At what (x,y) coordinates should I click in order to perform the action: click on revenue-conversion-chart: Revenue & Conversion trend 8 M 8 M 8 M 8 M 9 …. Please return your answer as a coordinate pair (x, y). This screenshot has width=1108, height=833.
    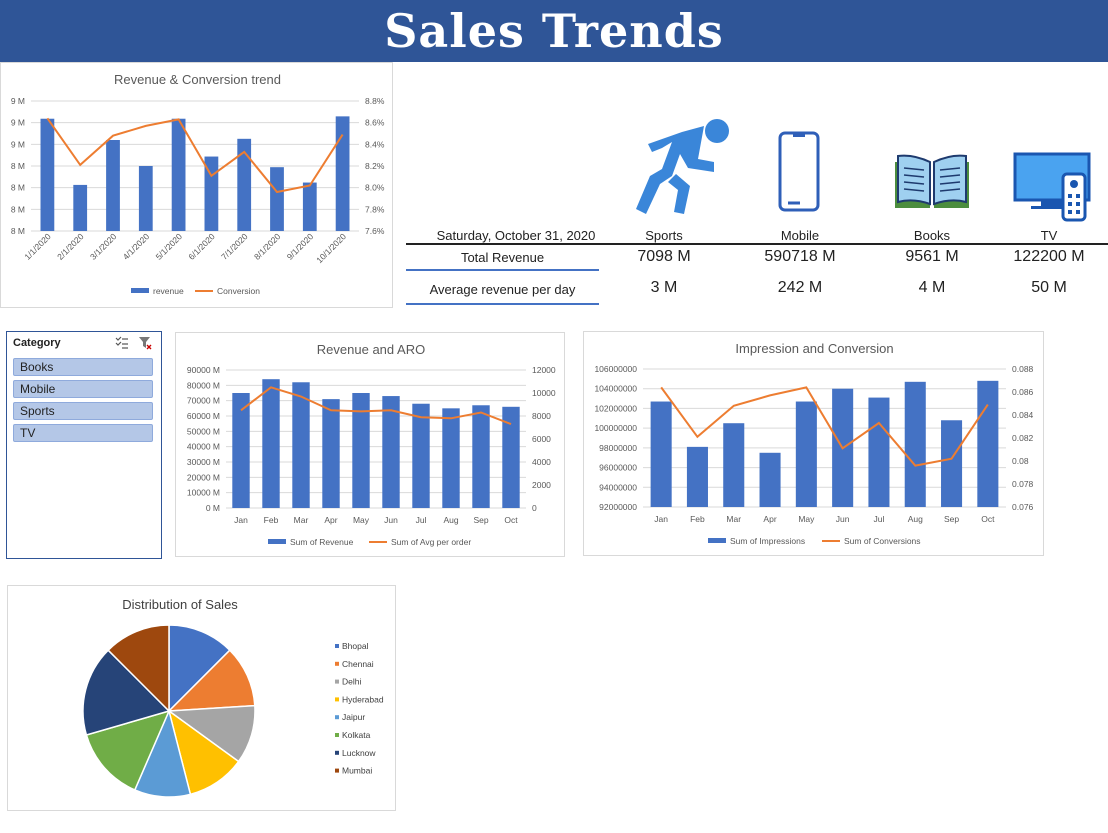
    Looking at the image, I should click on (196, 185).